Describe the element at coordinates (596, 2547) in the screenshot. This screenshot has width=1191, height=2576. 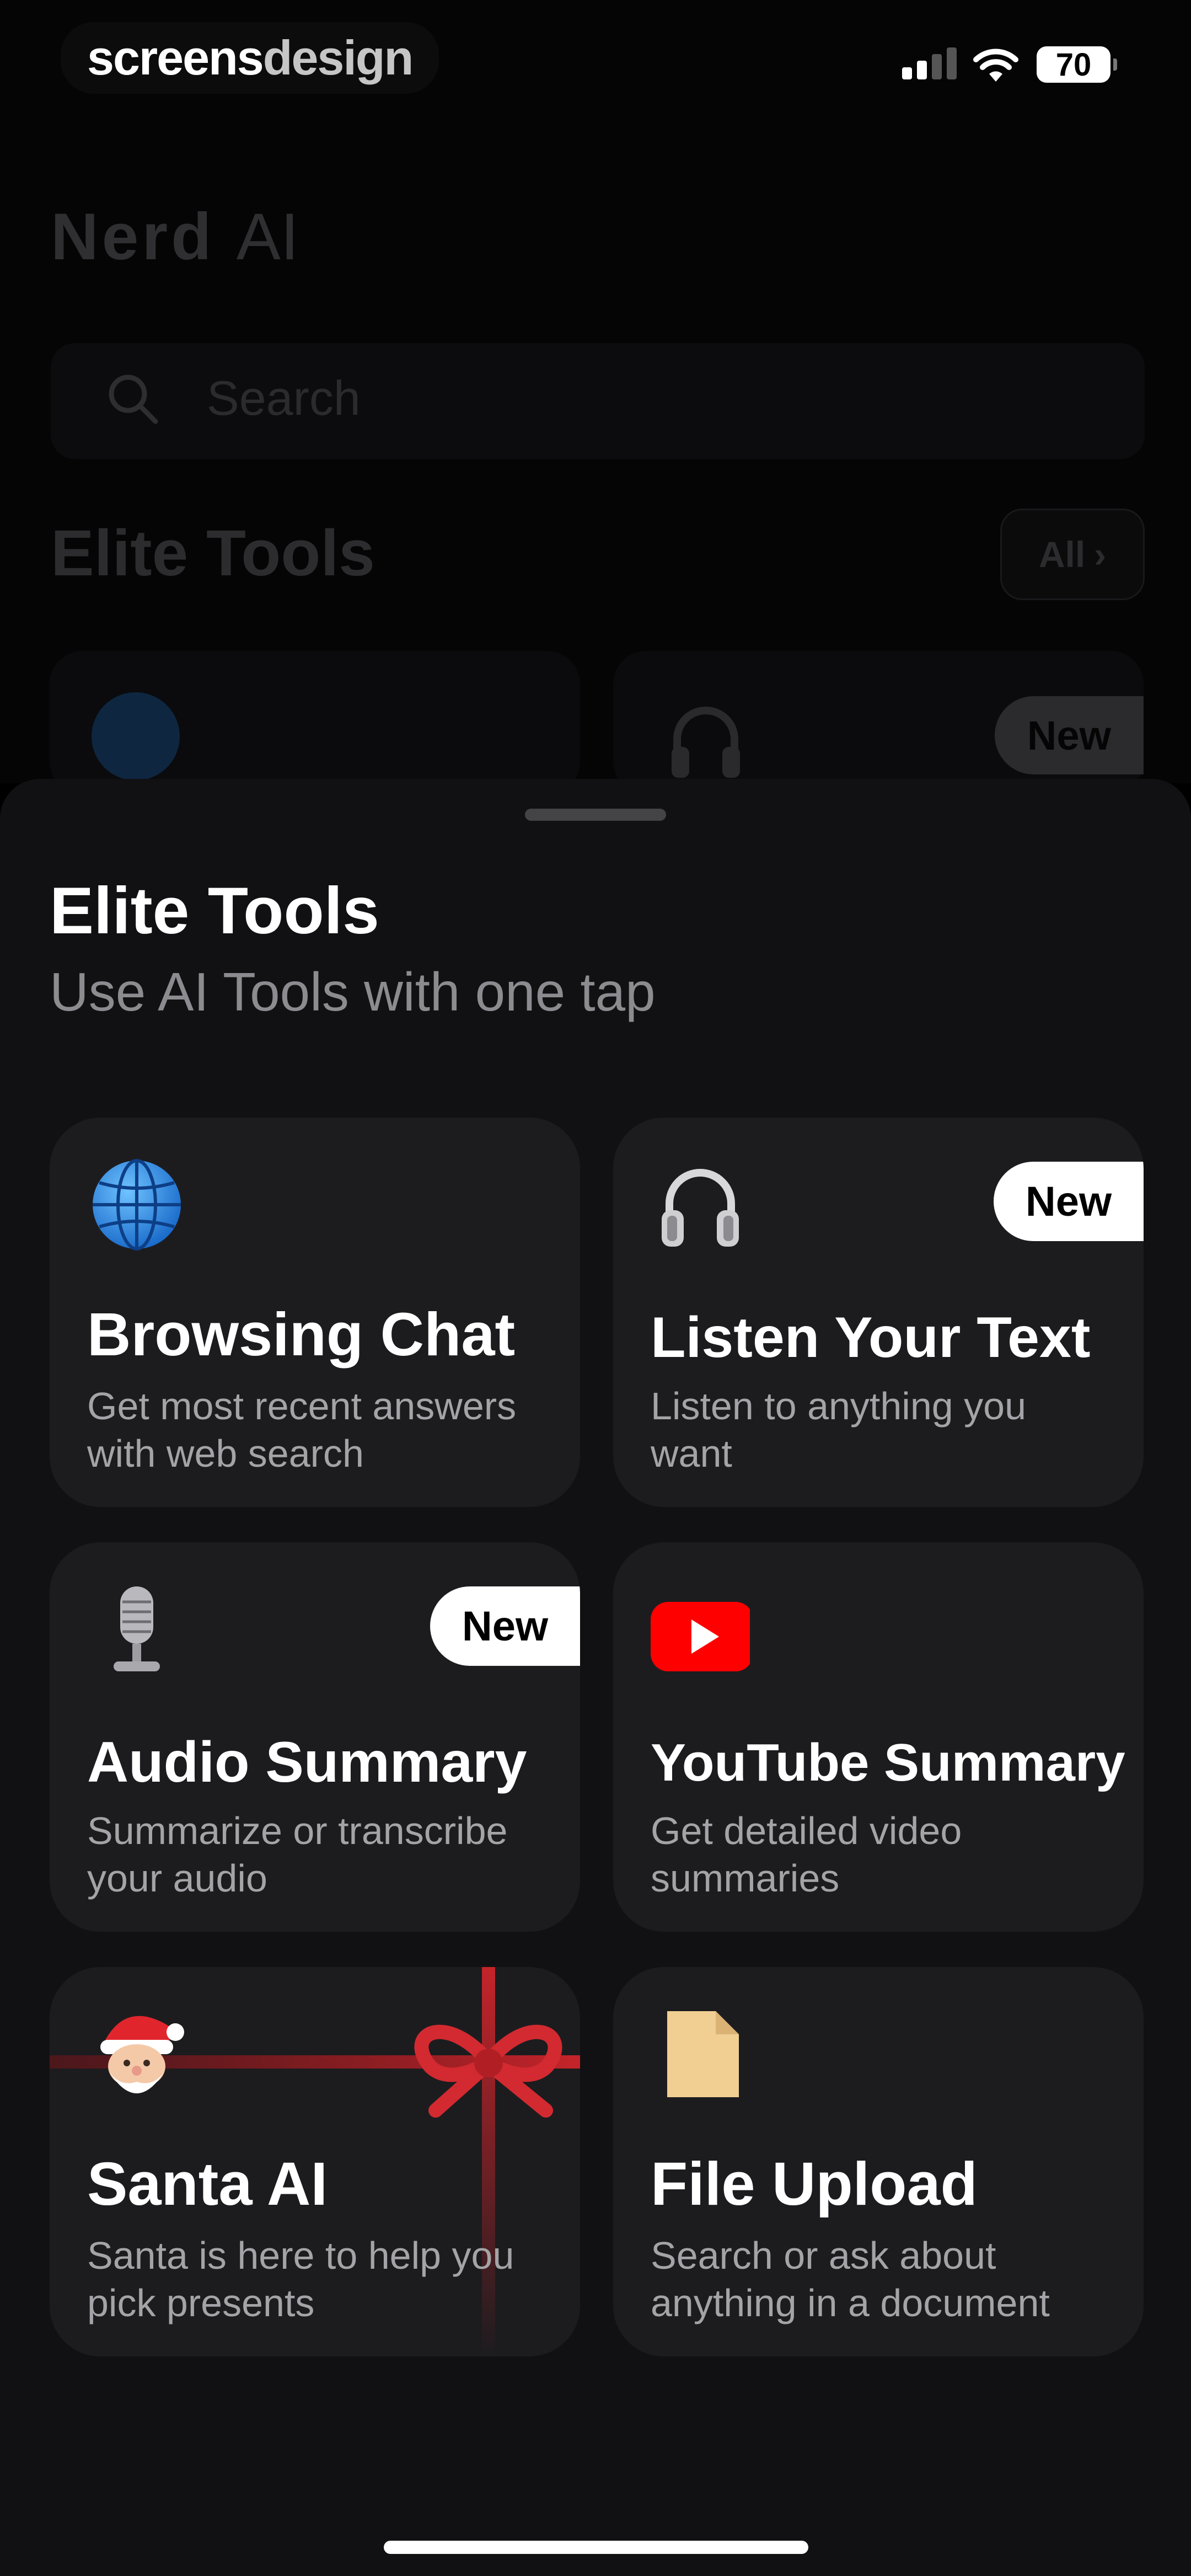
I see `home-indicator` at that location.